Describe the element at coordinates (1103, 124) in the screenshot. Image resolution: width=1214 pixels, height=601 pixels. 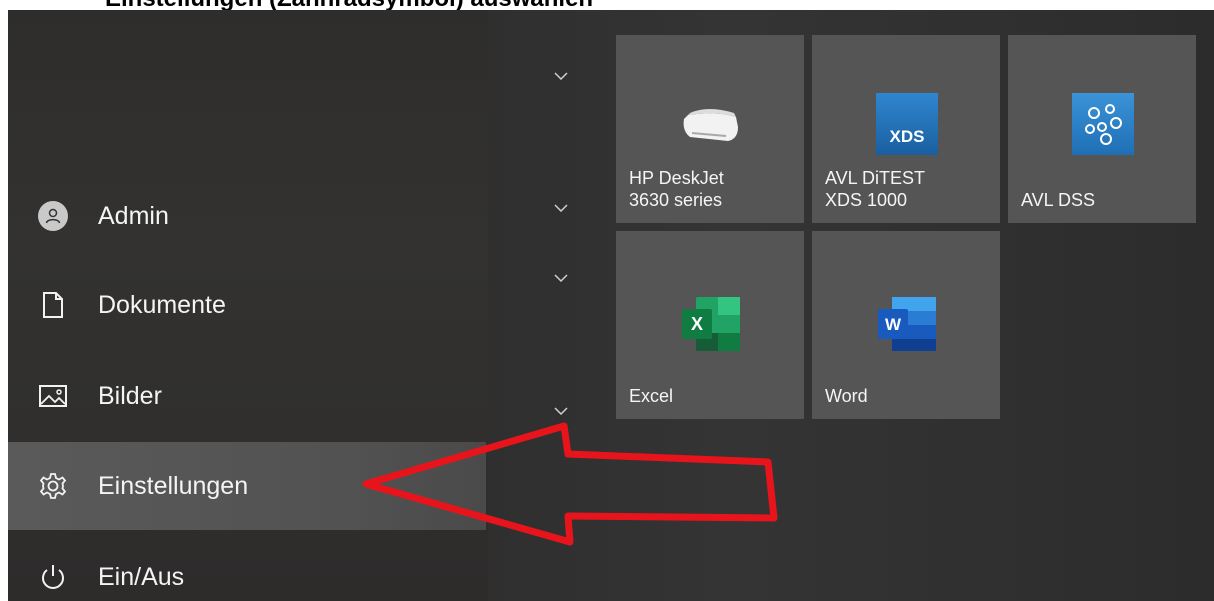
I see `avl-dss-logo-icon` at that location.